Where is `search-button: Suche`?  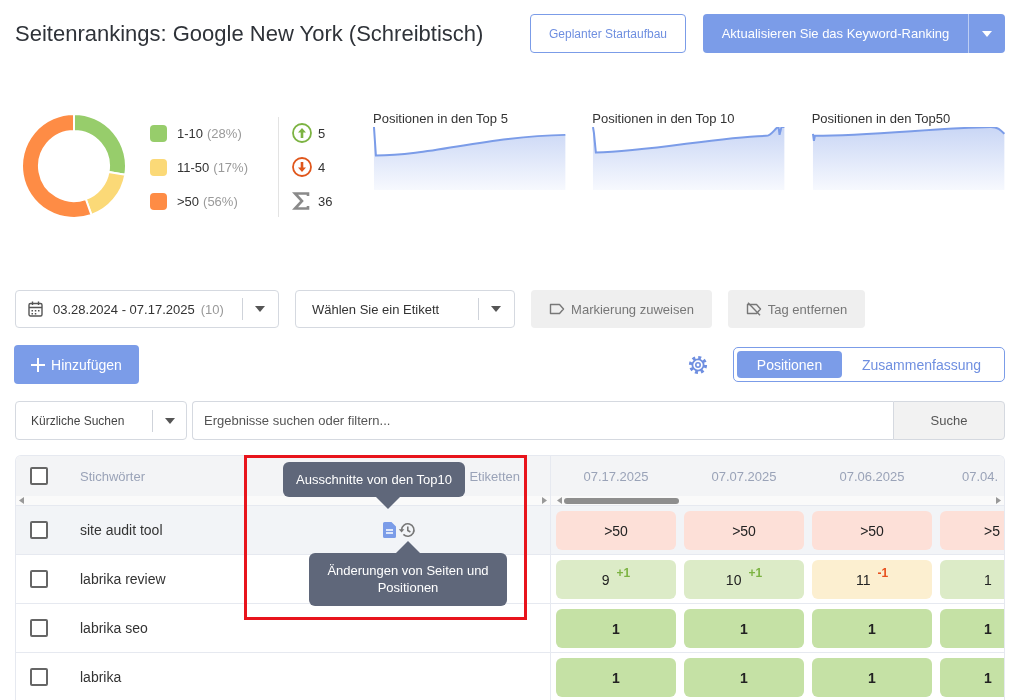 search-button: Suche is located at coordinates (949, 420).